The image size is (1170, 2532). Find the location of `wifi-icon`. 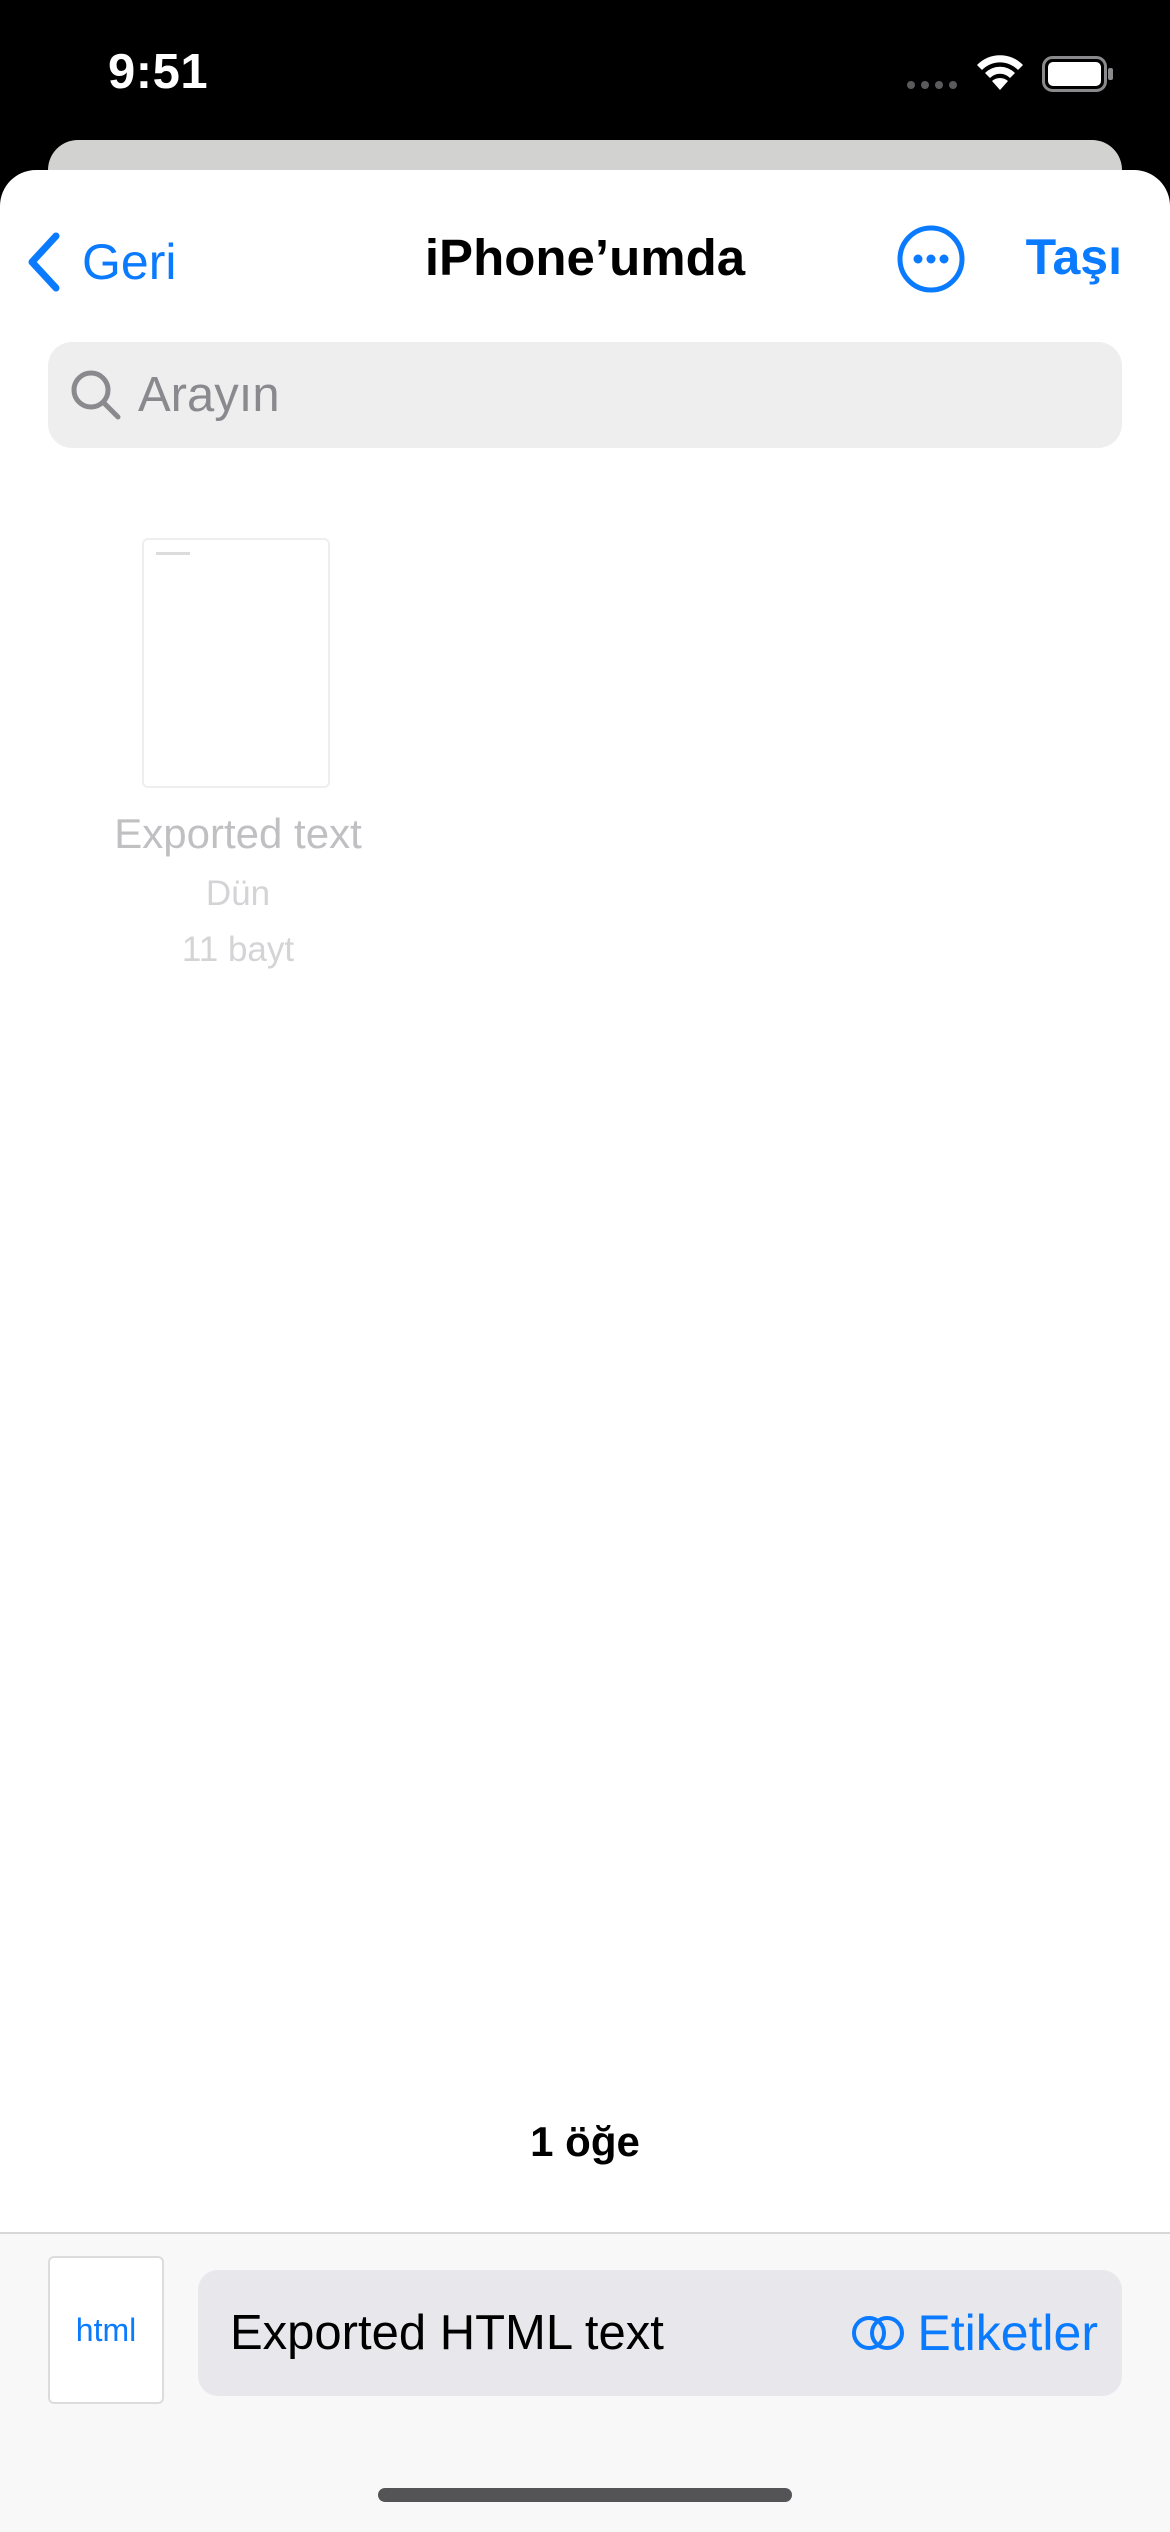

wifi-icon is located at coordinates (1000, 72).